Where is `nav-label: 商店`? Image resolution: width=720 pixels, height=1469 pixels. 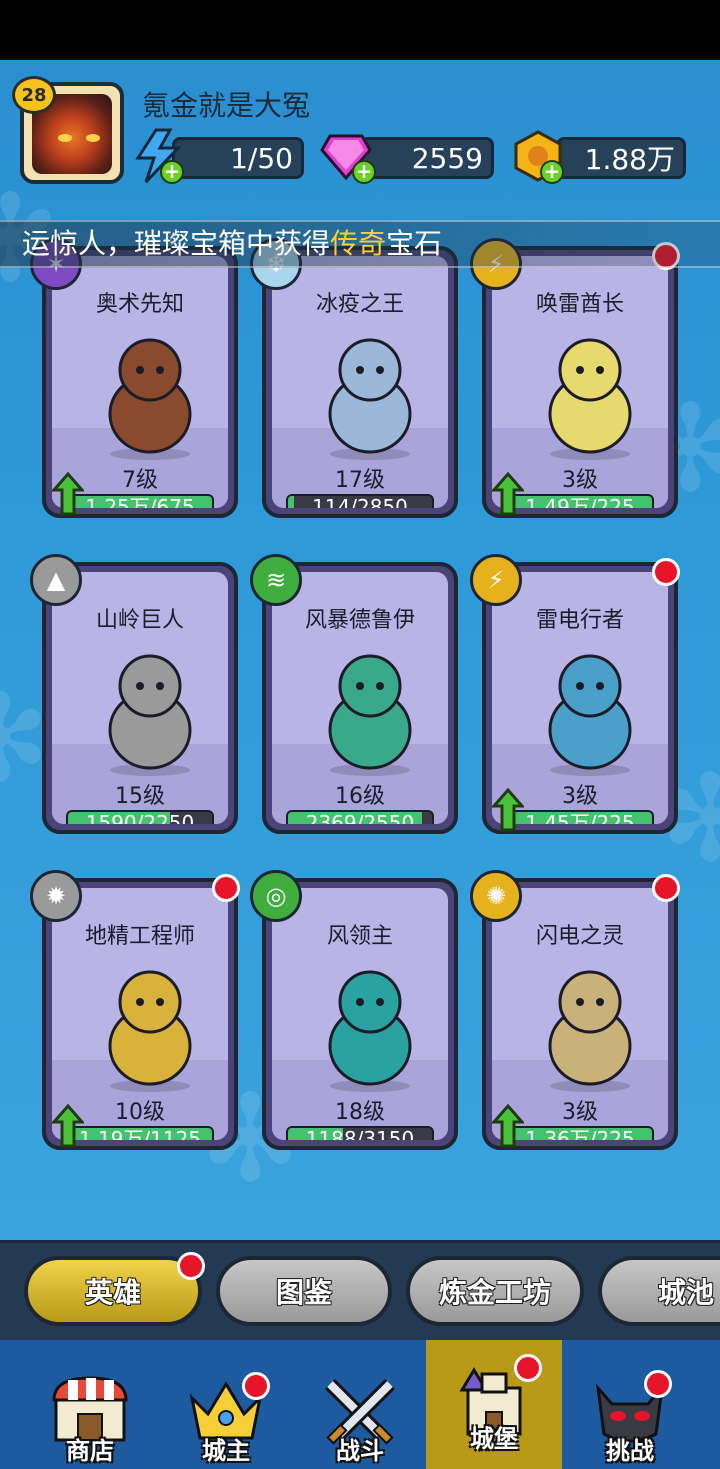 nav-label: 商店 is located at coordinates (90, 1451).